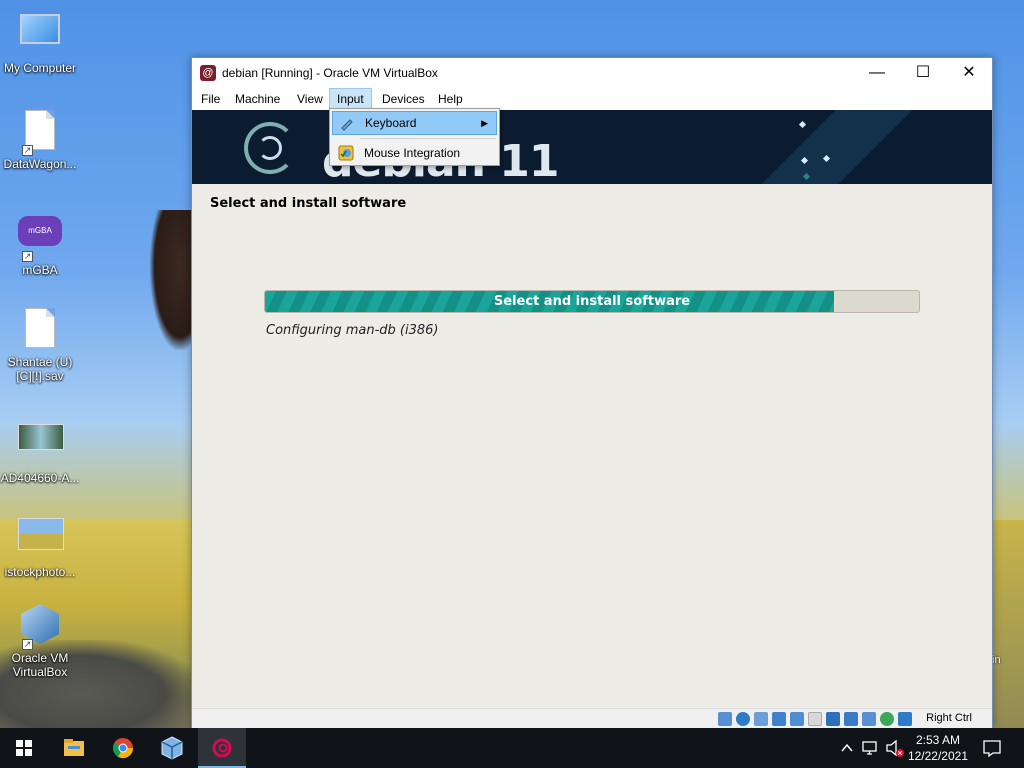 Image resolution: width=1024 pixels, height=768 pixels. Describe the element at coordinates (391, 123) in the screenshot. I see `menu-item-label: Keyboard` at that location.